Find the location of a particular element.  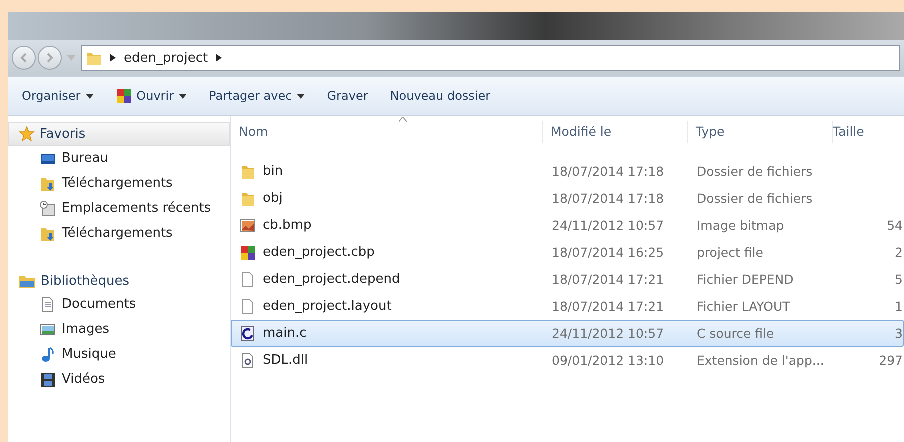

sidebar-item: Documents is located at coordinates (119, 304).